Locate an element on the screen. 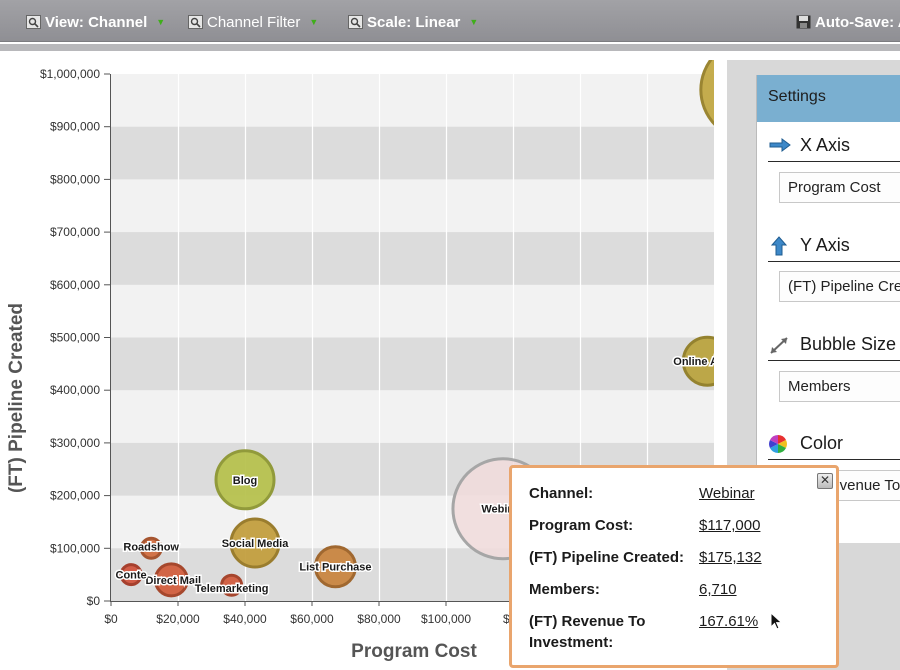 The height and width of the screenshot is (670, 900). bubble-label: Direct Mail is located at coordinates (173, 581).